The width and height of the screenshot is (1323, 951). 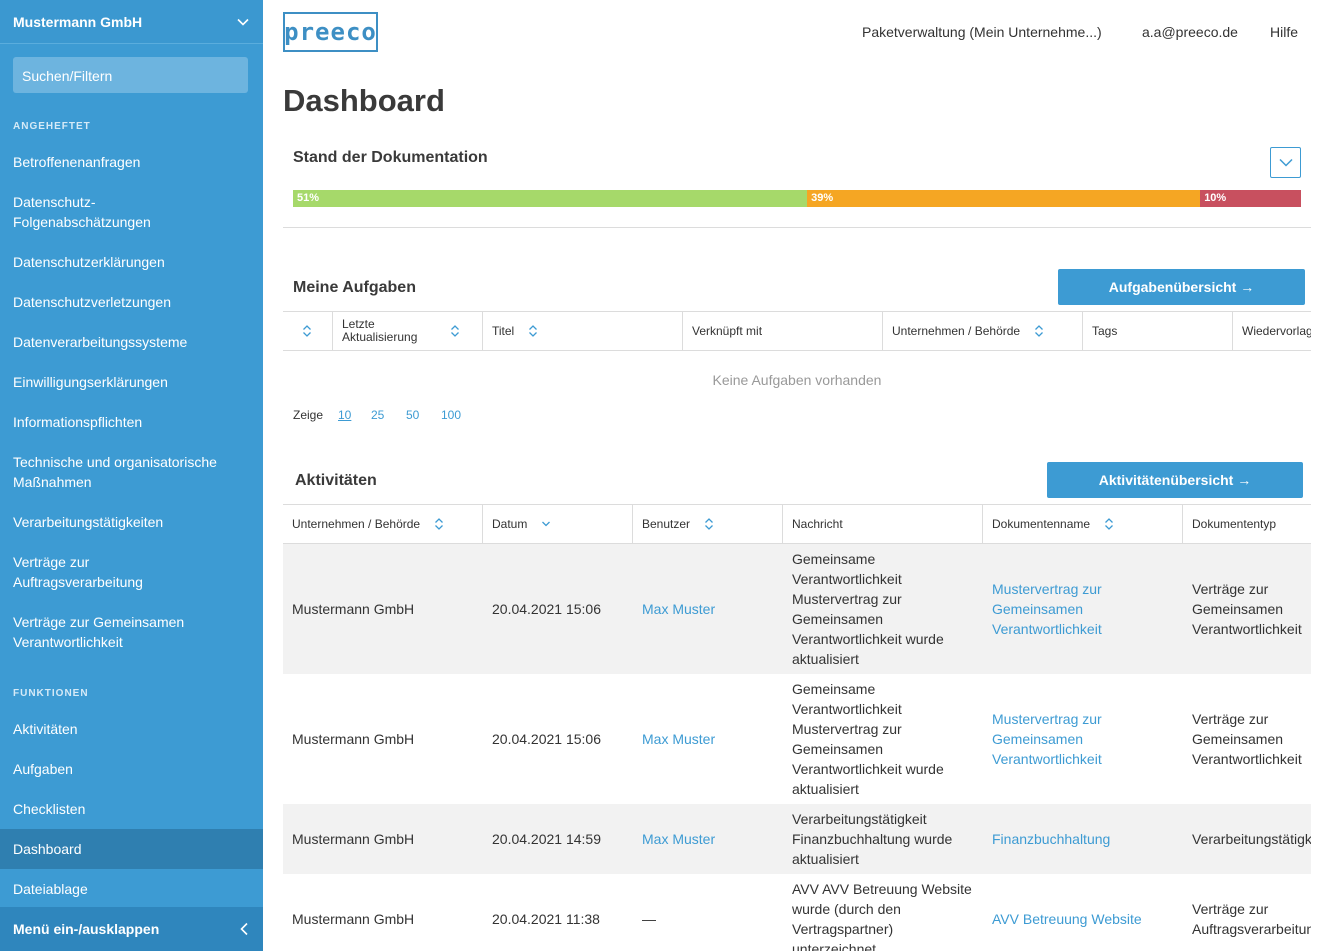 I want to click on activities-col-date: Datum, so click(x=558, y=524).